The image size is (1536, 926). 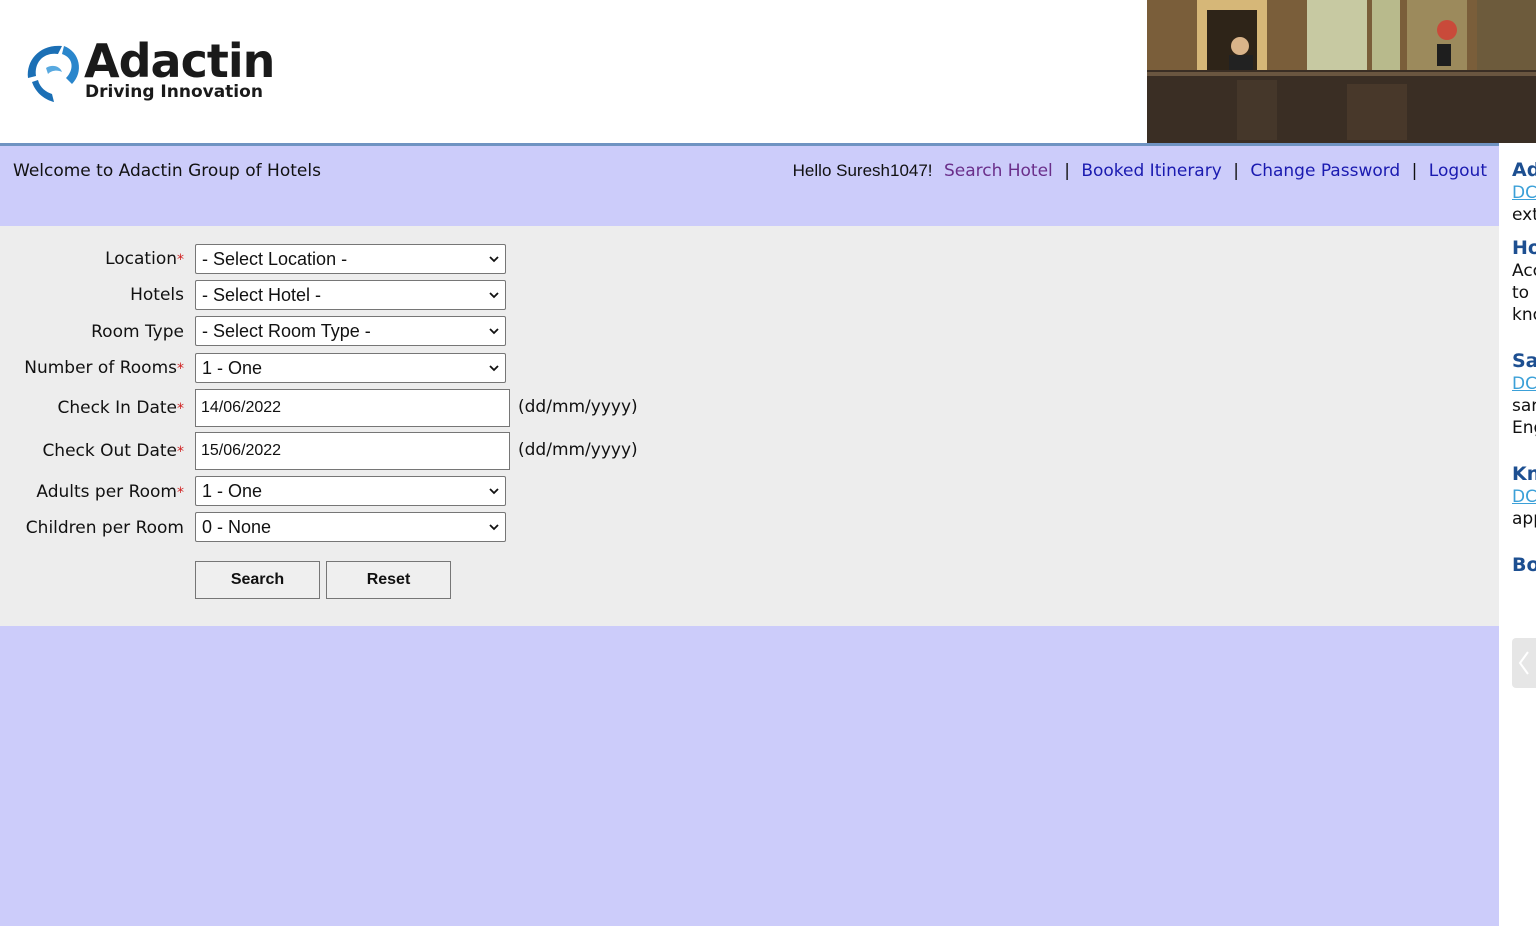 I want to click on sidebar-heading: Sa, so click(x=1524, y=361).